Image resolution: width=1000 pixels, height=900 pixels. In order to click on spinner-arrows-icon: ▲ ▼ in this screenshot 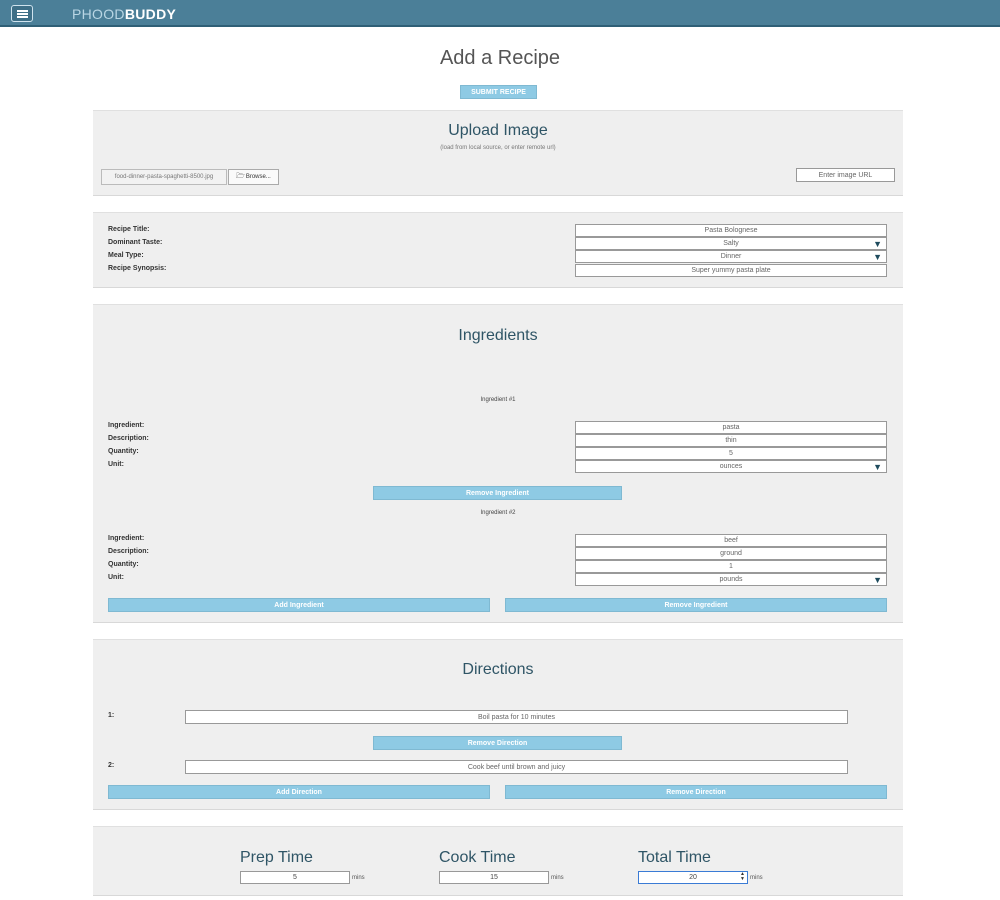, I will do `click(742, 877)`.